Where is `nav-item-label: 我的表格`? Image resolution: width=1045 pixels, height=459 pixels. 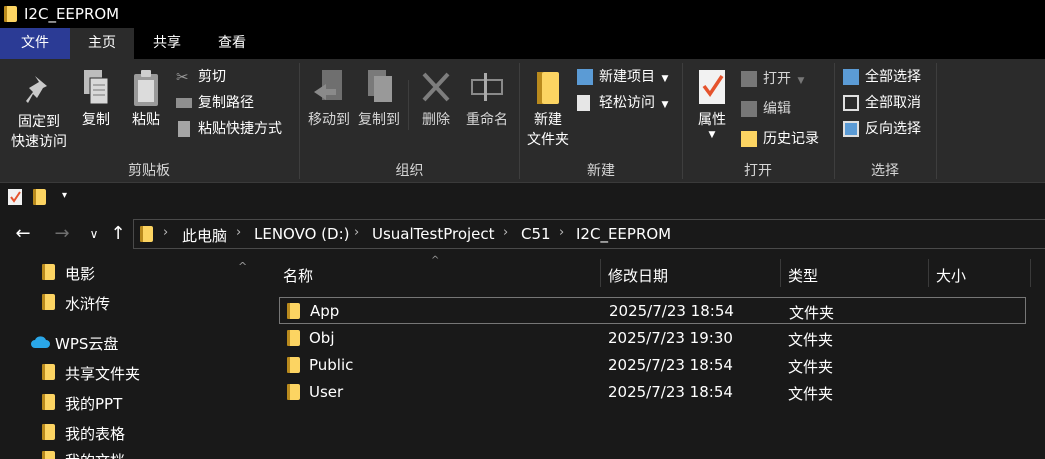 nav-item-label: 我的表格 is located at coordinates (95, 434).